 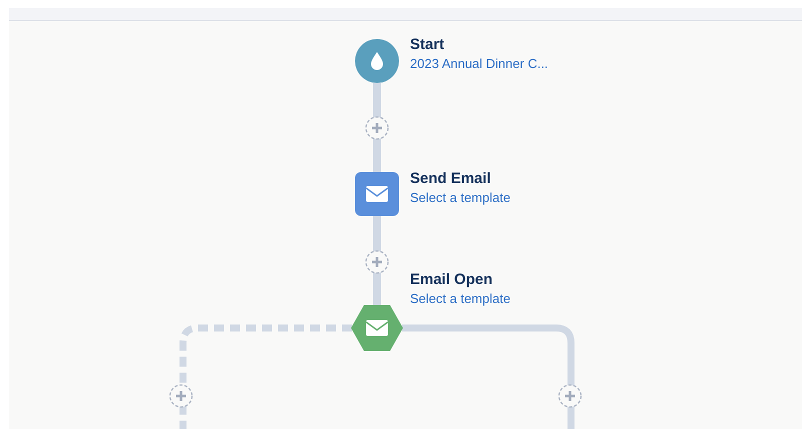 I want to click on email-node-icon, so click(x=377, y=194).